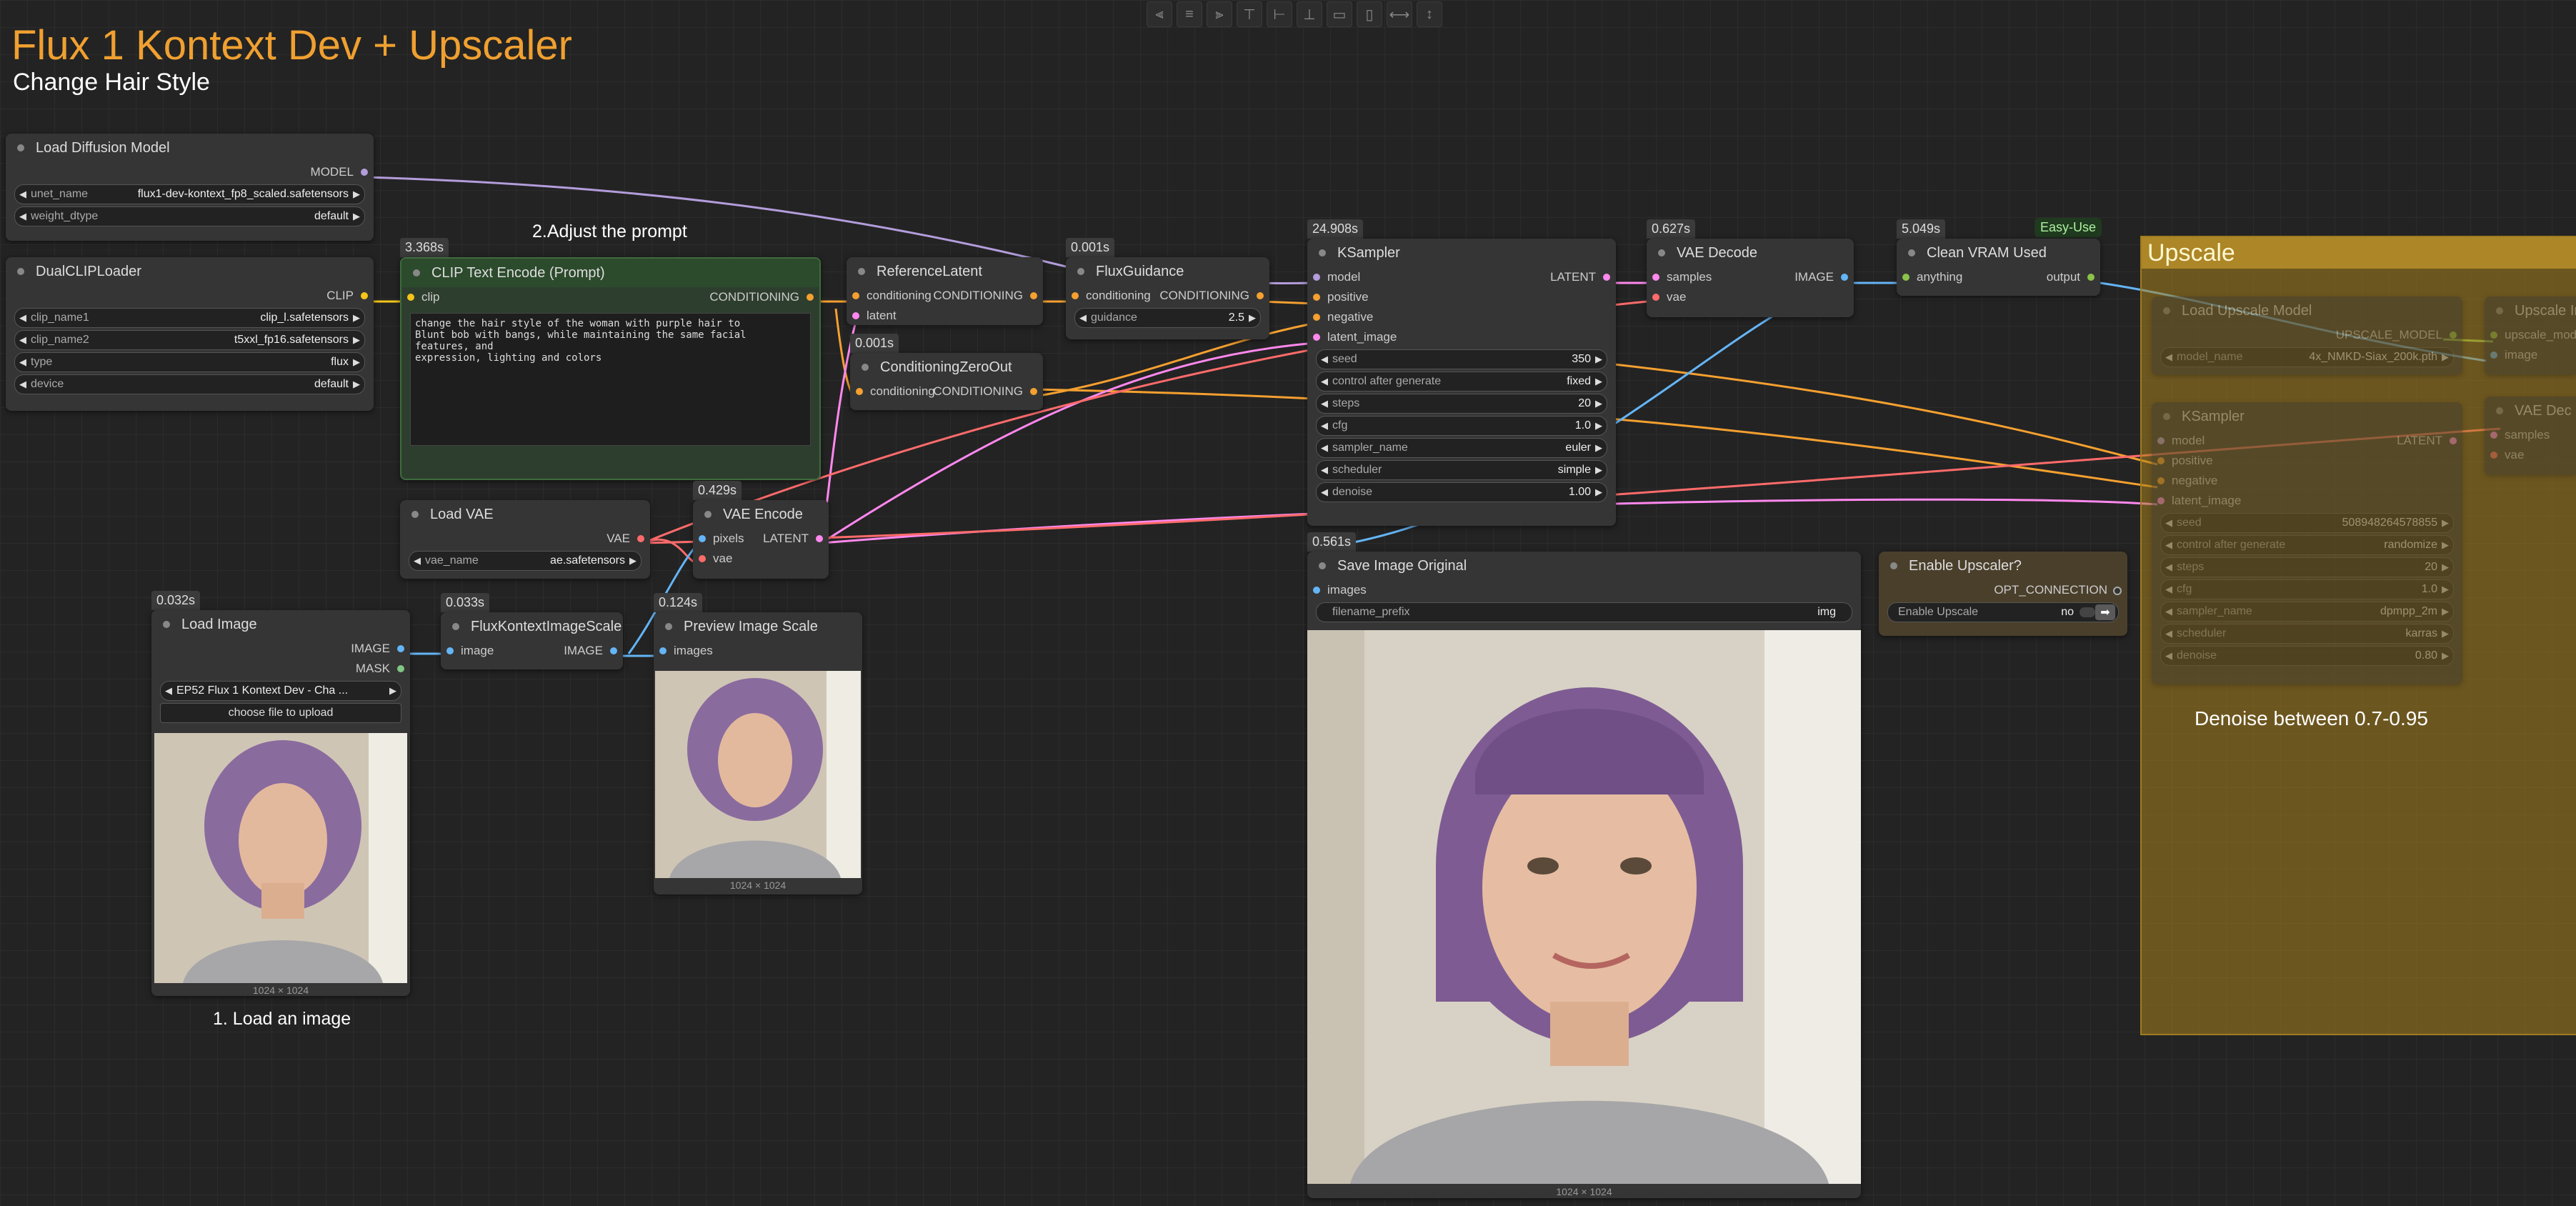  What do you see at coordinates (2091, 278) in the screenshot?
I see `output-slot-output` at bounding box center [2091, 278].